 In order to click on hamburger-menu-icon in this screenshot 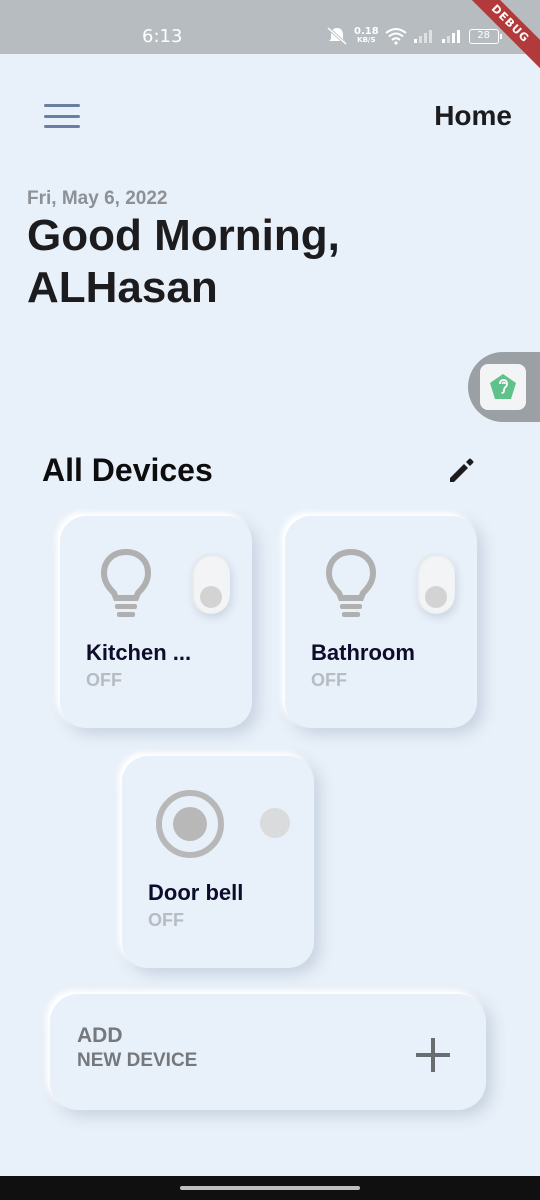, I will do `click(62, 116)`.